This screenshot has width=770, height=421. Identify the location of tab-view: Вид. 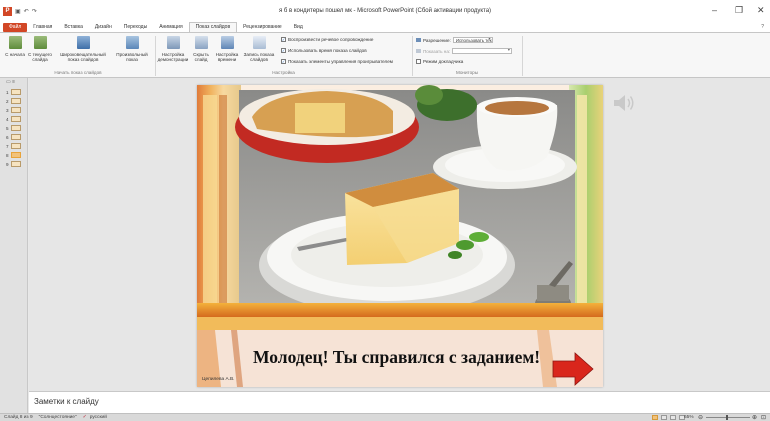
(298, 27).